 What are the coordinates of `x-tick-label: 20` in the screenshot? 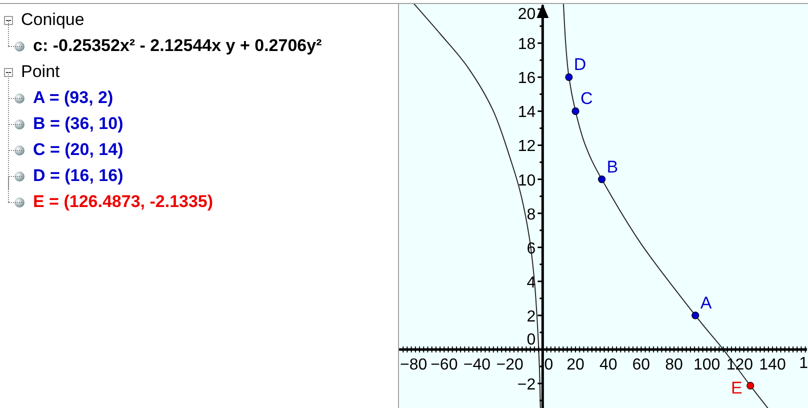 It's located at (575, 365).